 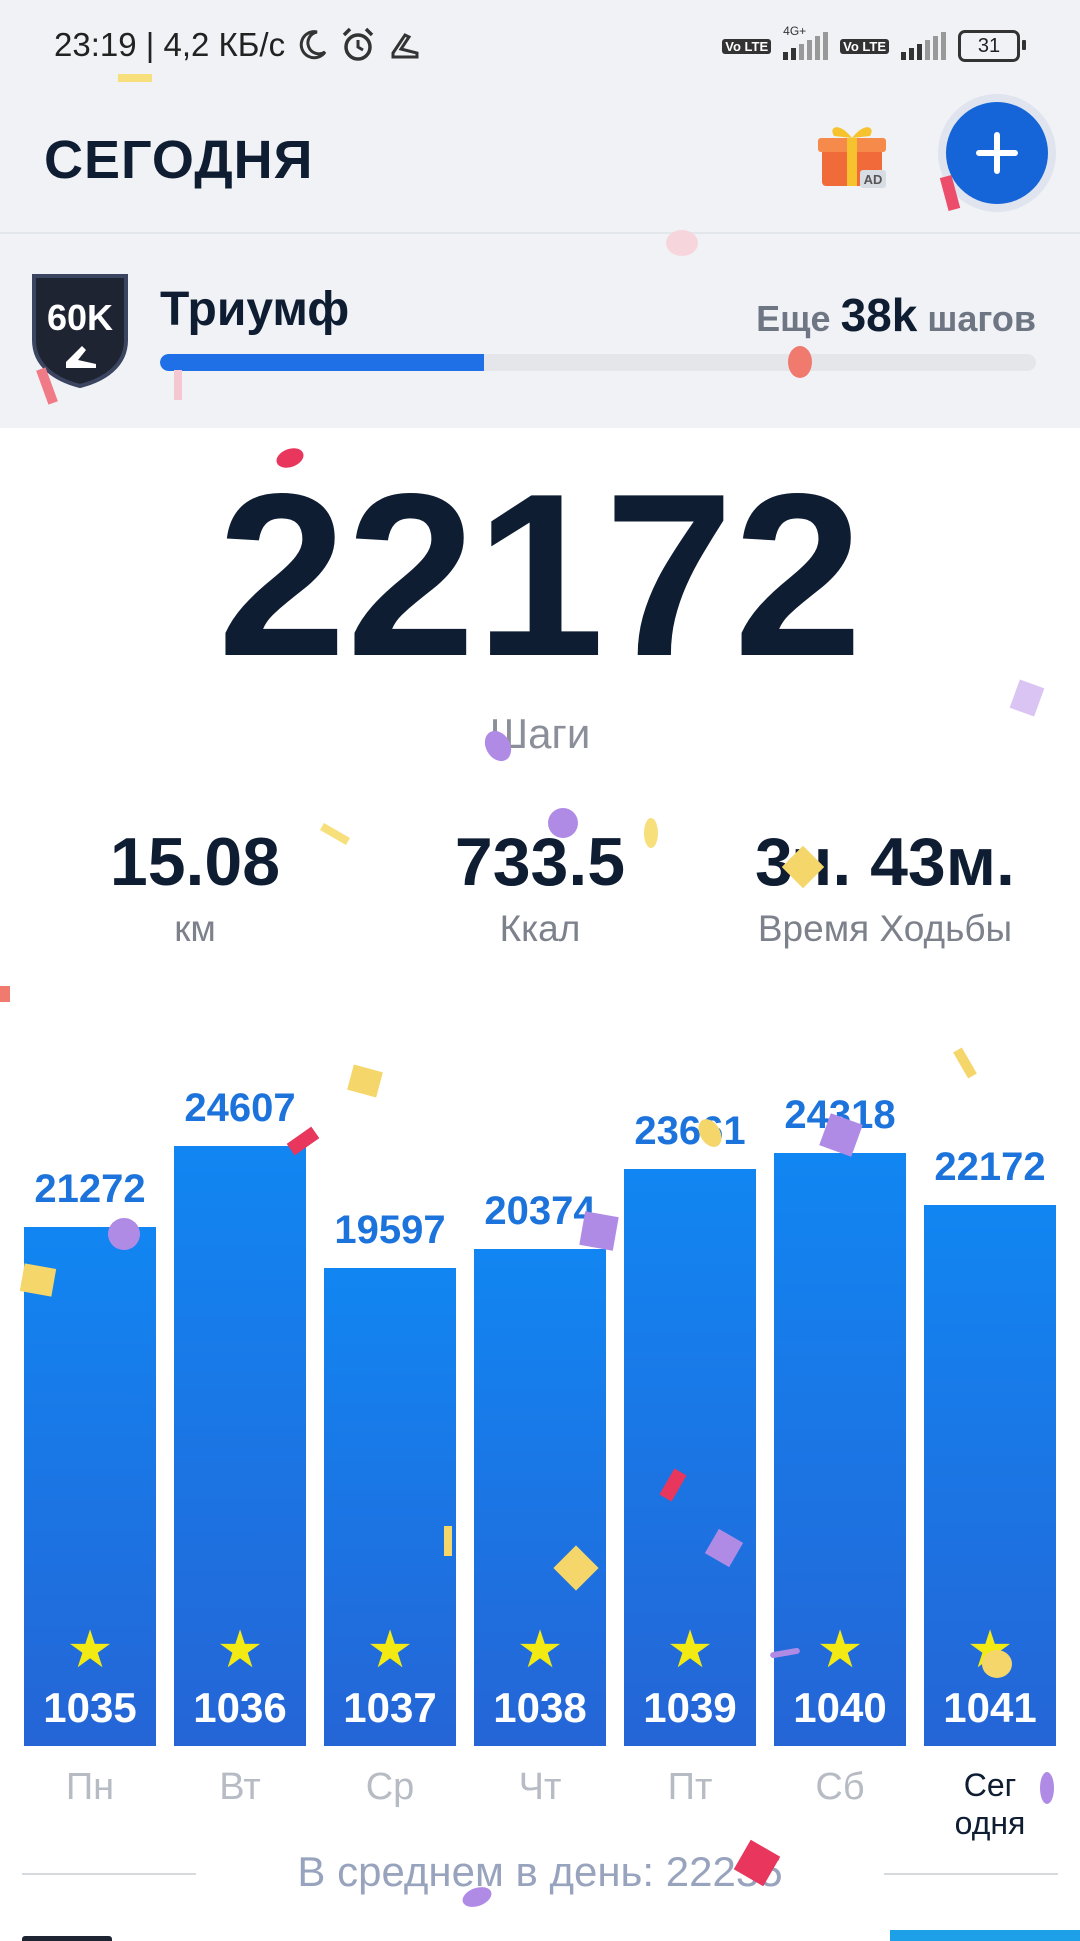 What do you see at coordinates (240, 1707) in the screenshot?
I see `chart-bar-count: 1036` at bounding box center [240, 1707].